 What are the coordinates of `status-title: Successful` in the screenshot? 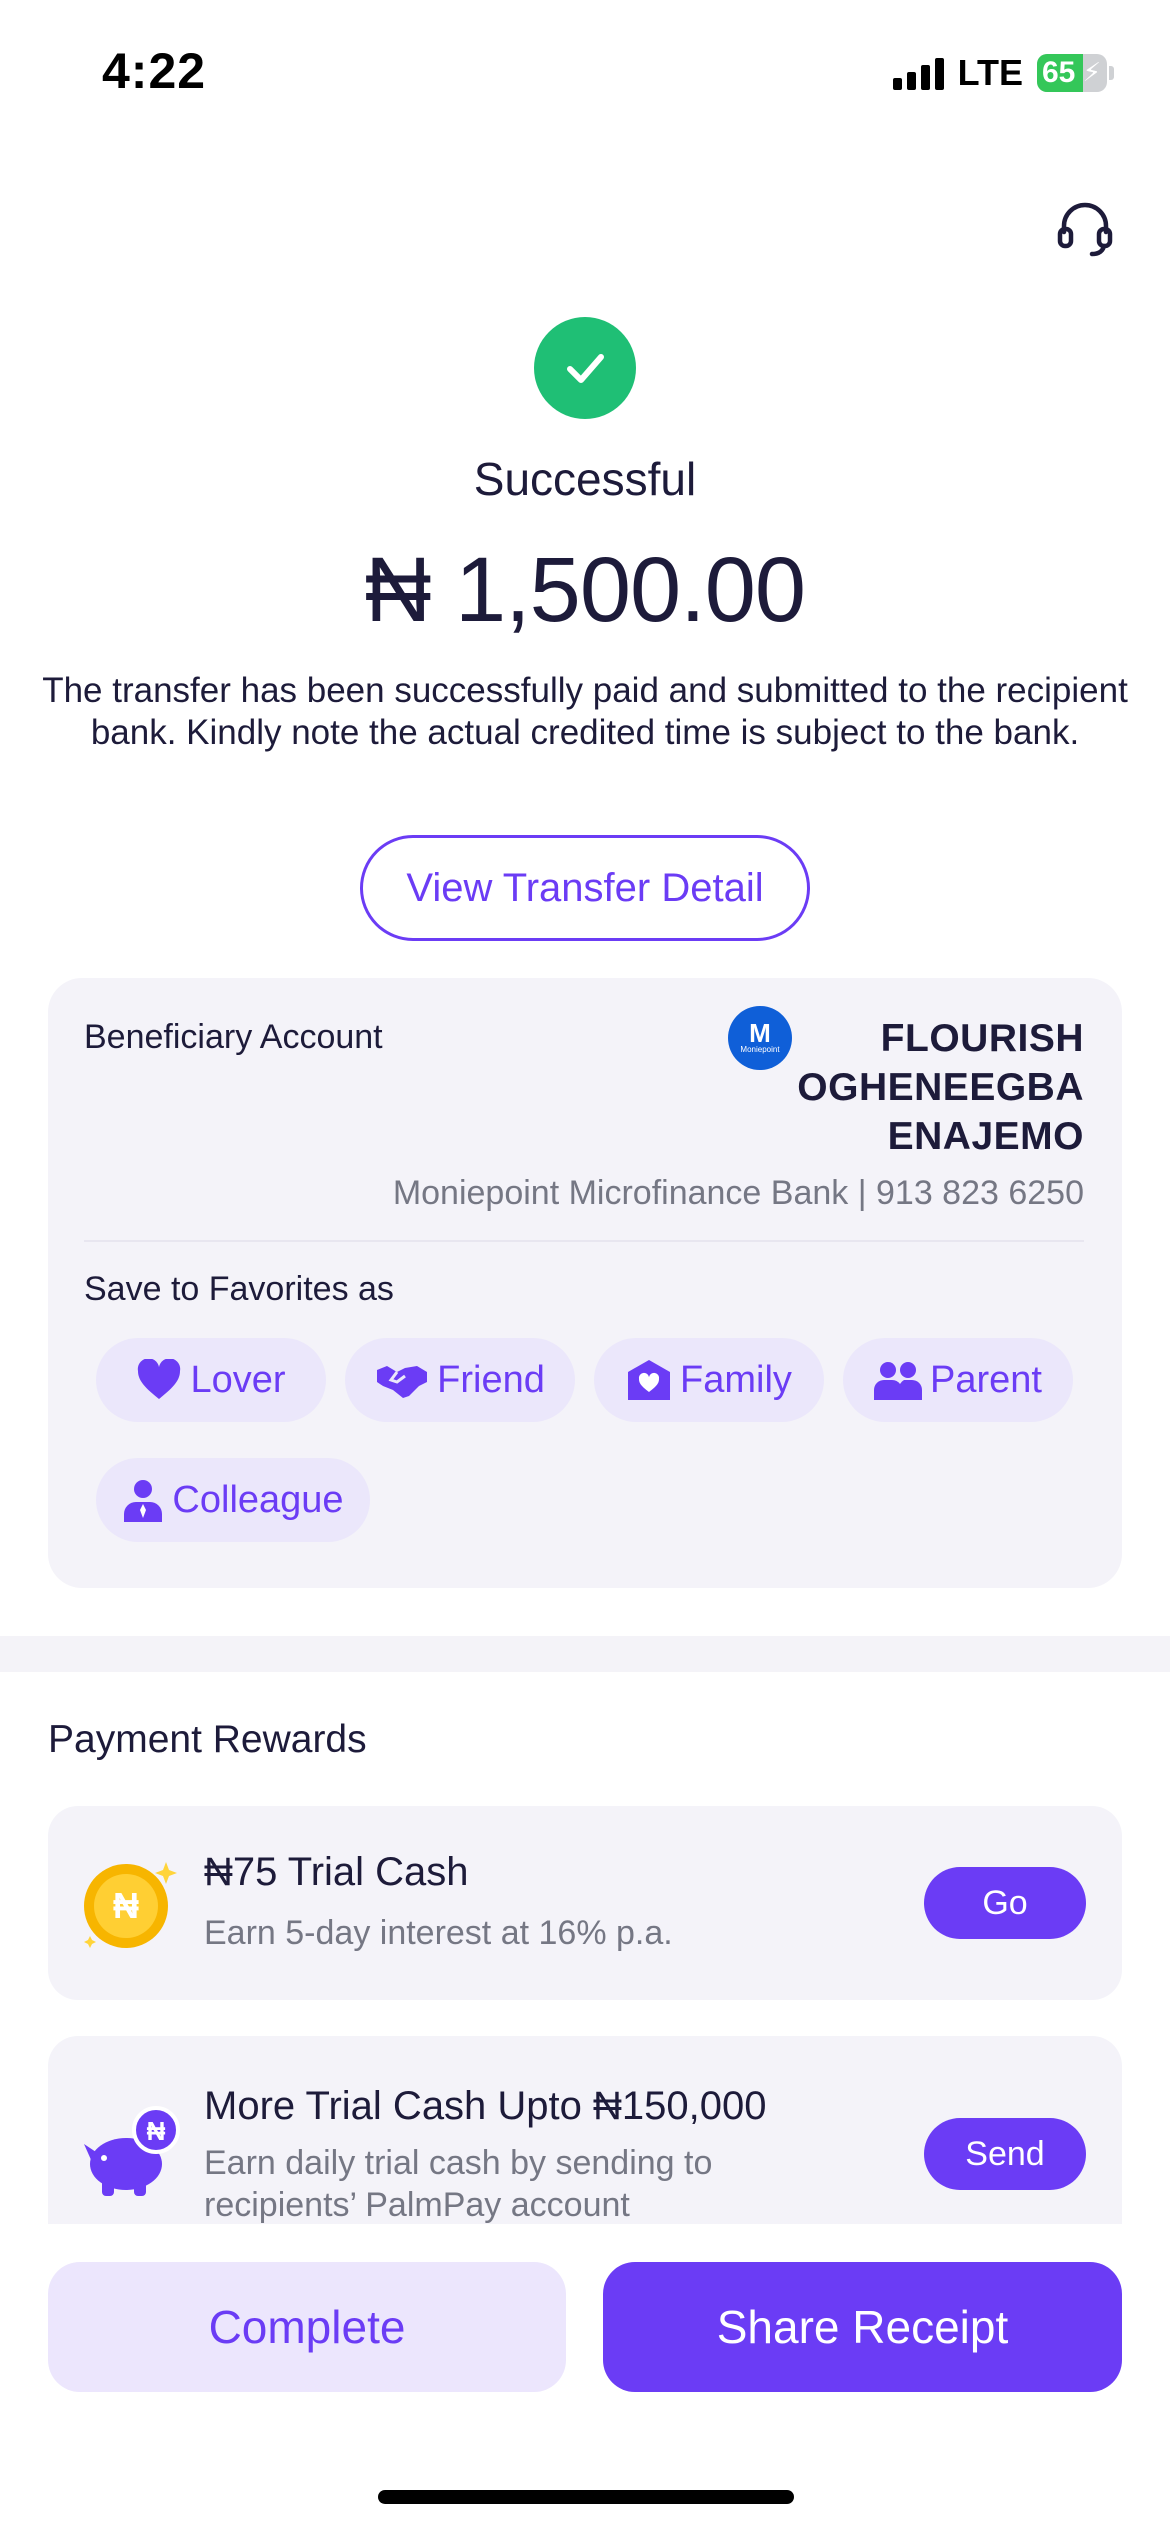 It's located at (585, 479).